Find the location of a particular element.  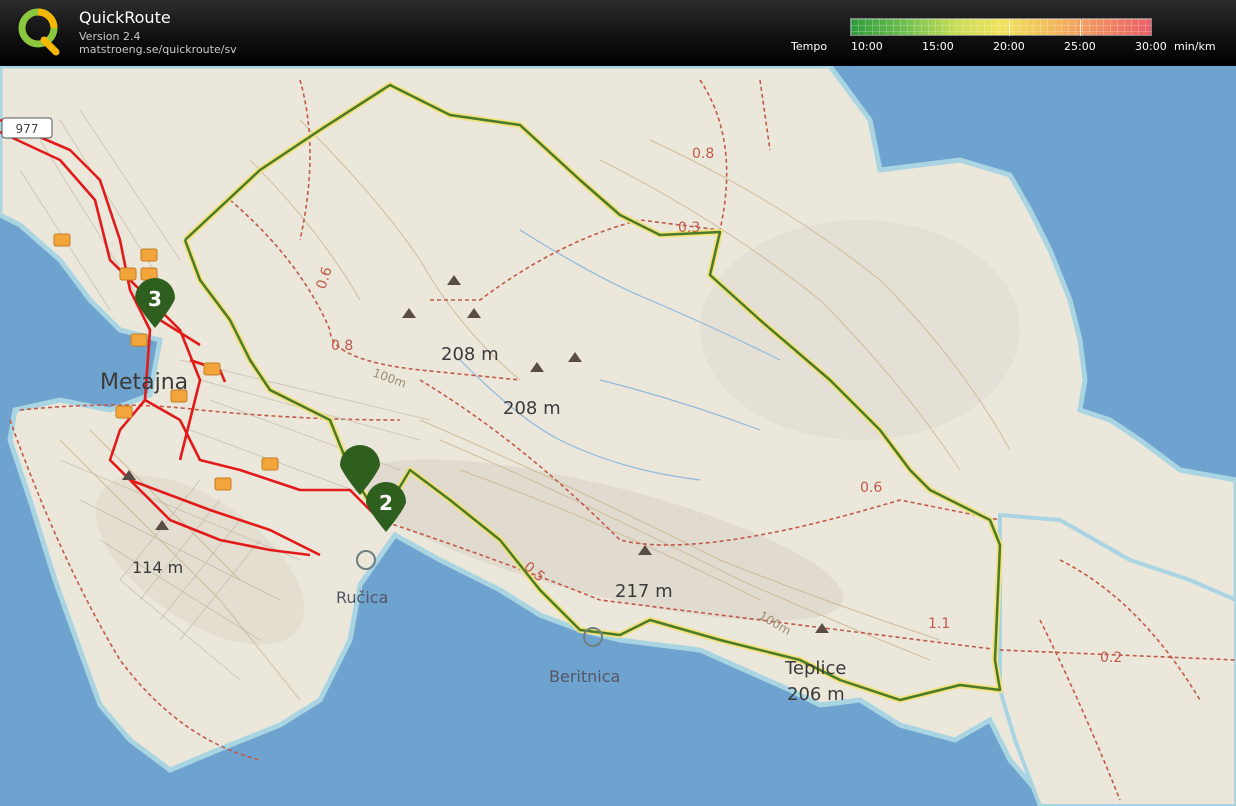

svg-text: 1.1 is located at coordinates (939, 624).